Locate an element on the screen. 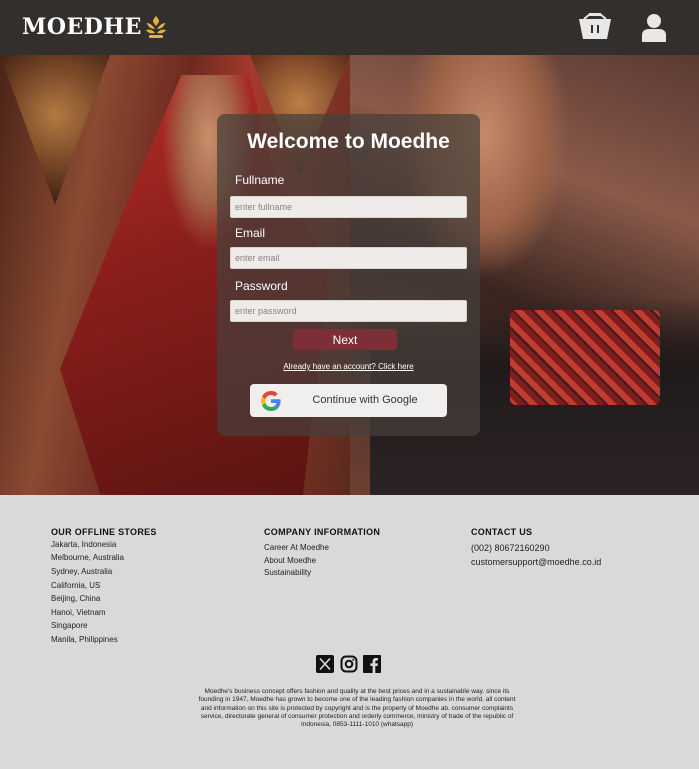 The image size is (699, 769). store-item: Sydney, Australia is located at coordinates (81, 571).